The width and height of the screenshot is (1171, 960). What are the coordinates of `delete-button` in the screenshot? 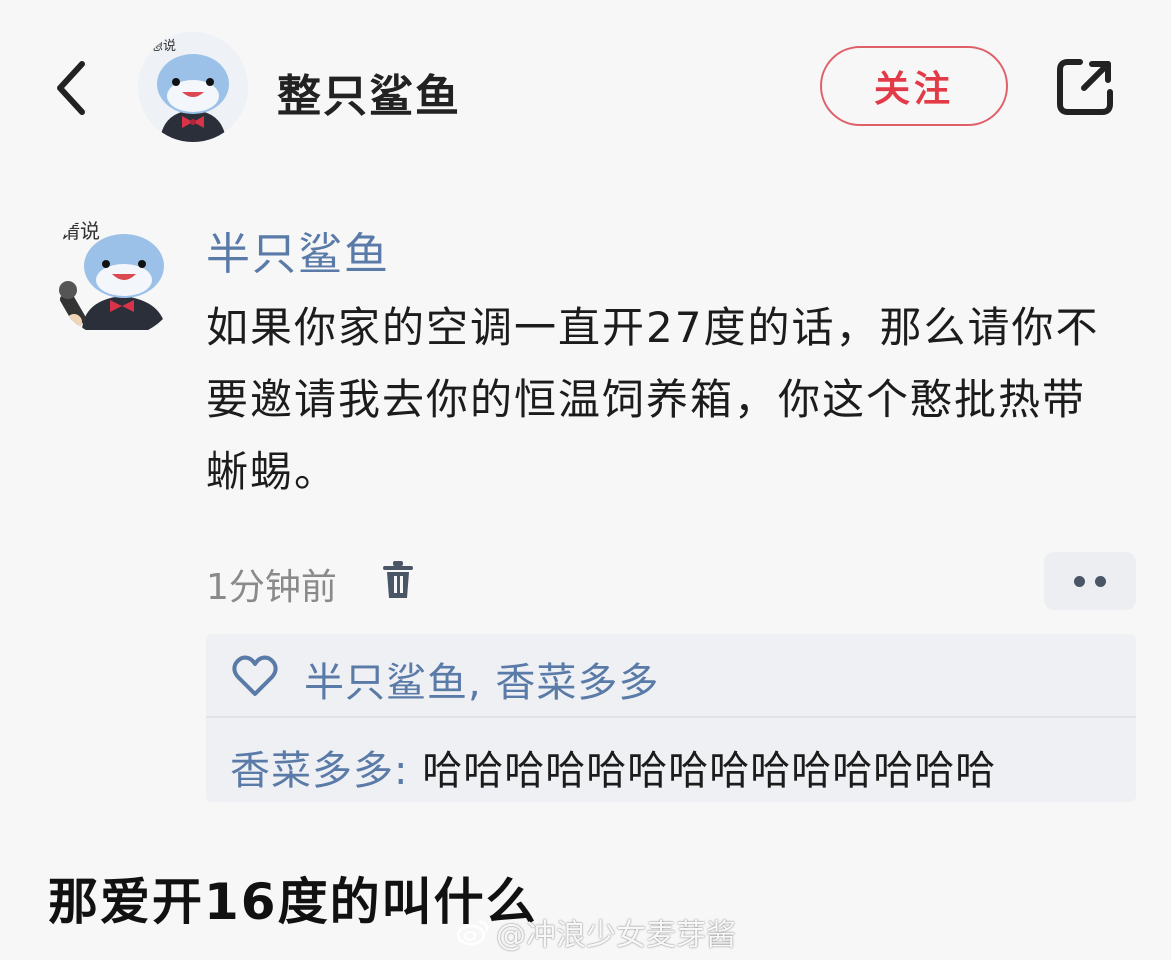 It's located at (398, 580).